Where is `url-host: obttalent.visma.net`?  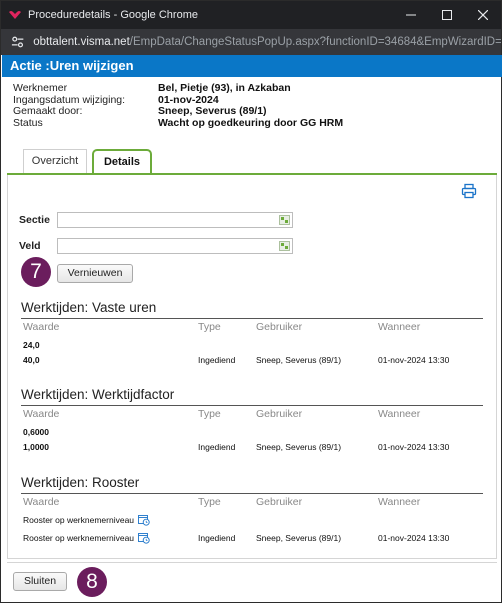
url-host: obttalent.visma.net is located at coordinates (81, 42).